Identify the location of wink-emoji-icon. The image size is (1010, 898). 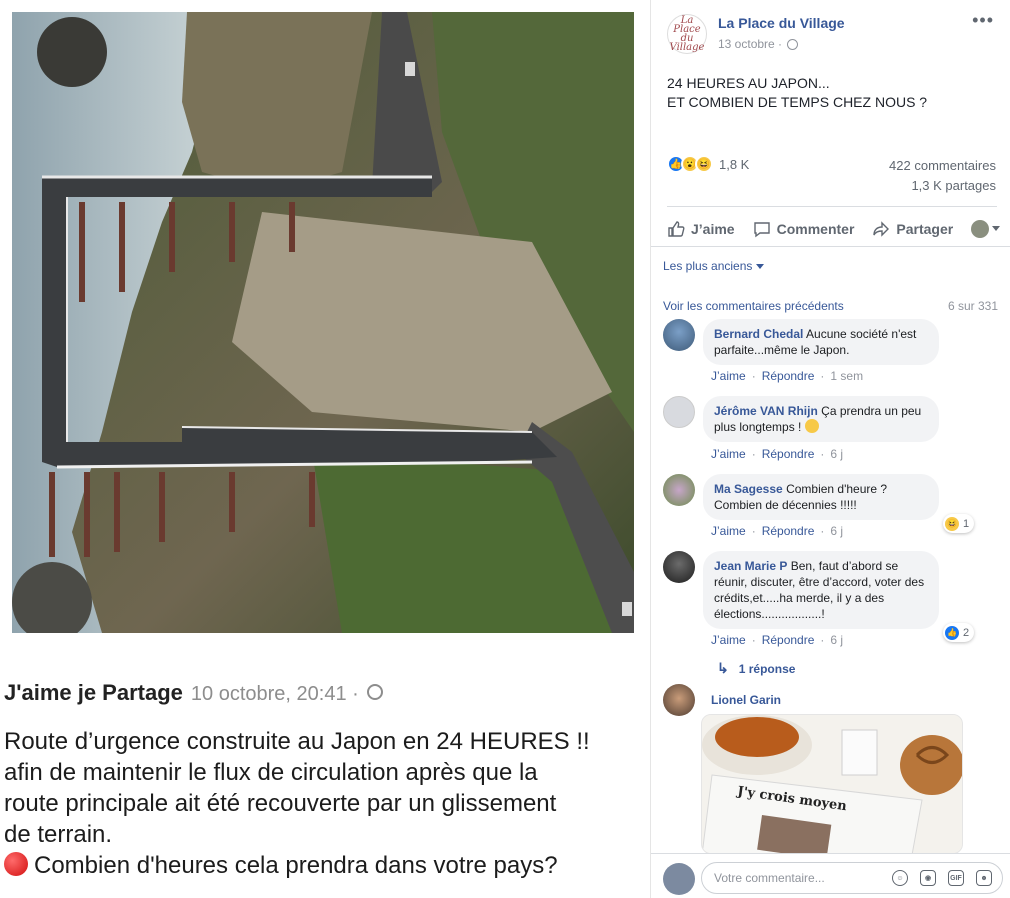
(811, 426).